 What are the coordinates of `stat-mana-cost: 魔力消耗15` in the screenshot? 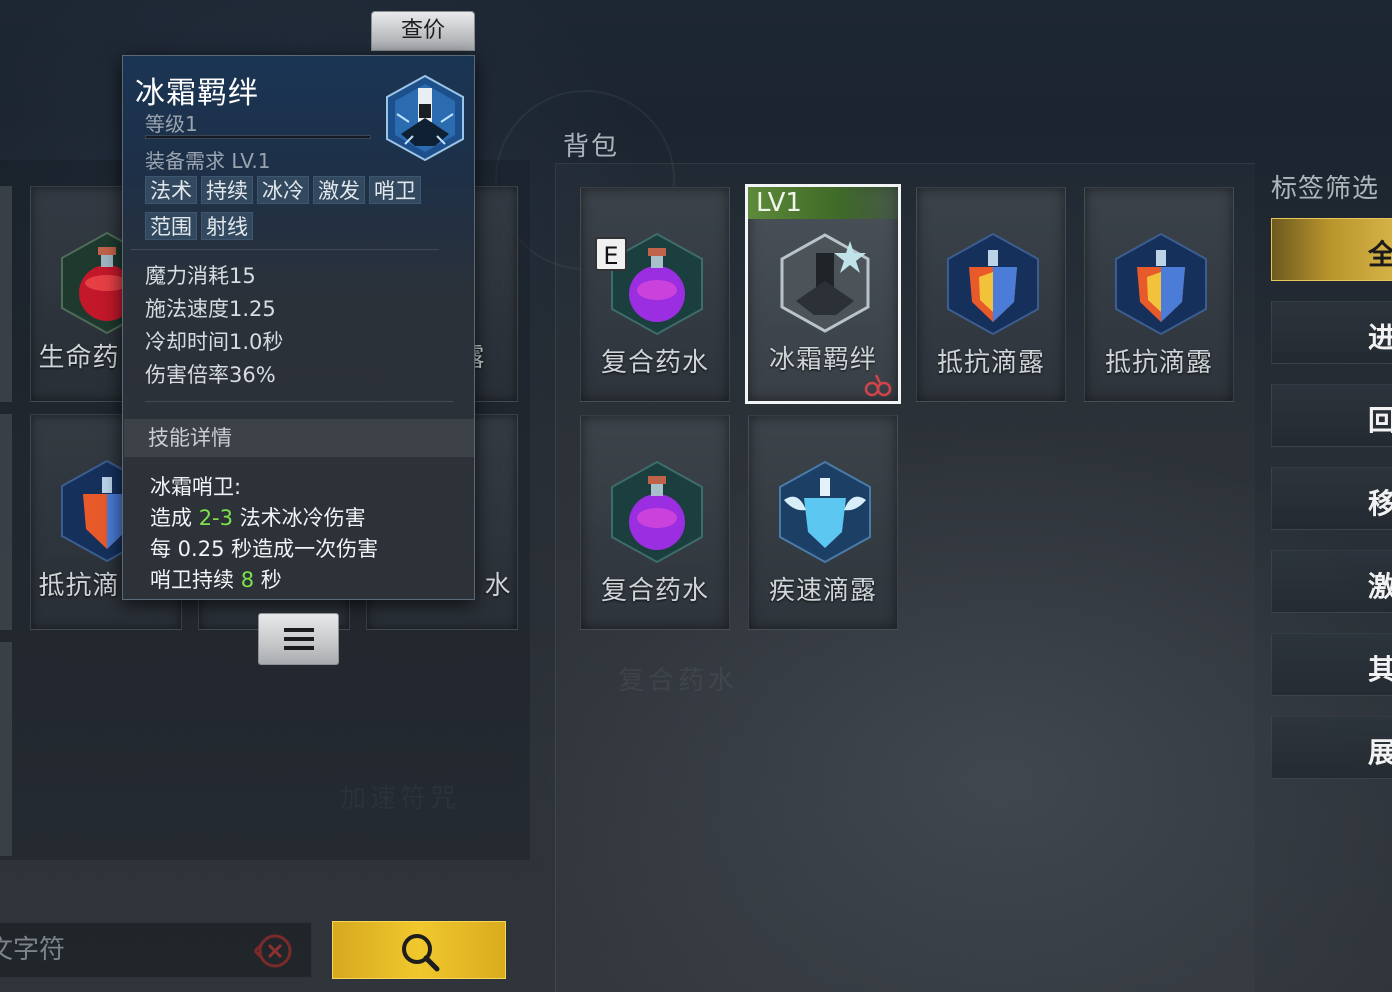 It's located at (200, 276).